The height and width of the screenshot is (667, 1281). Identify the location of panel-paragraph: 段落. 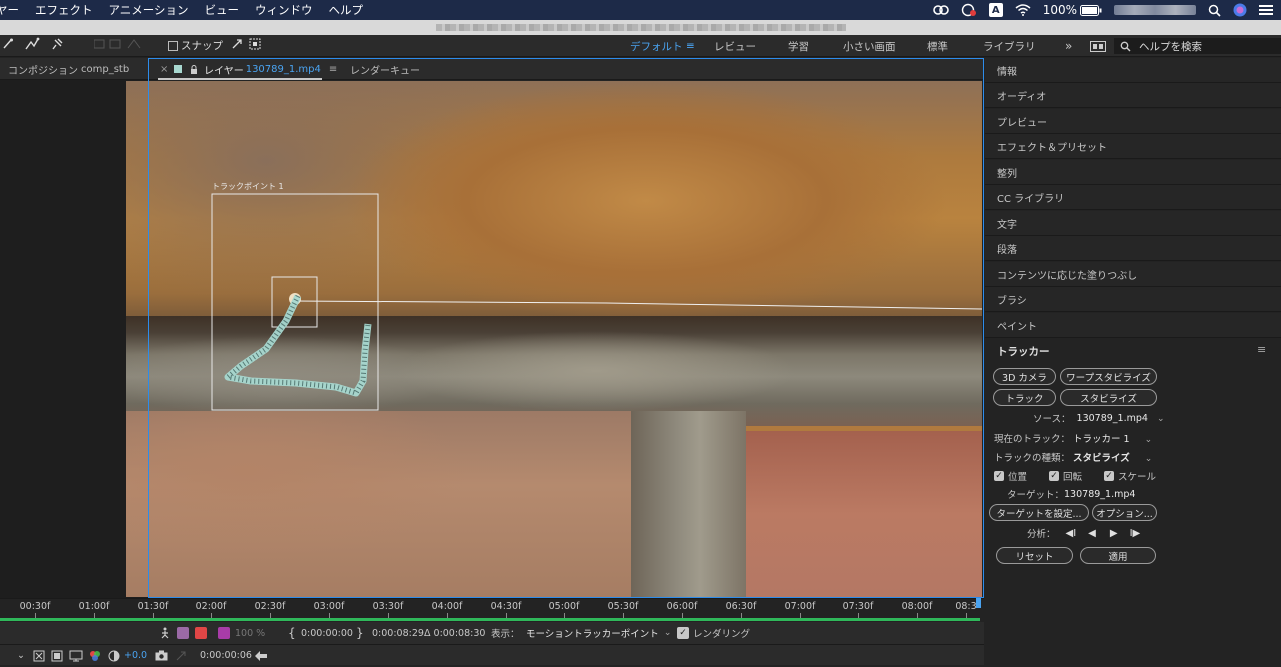
(1133, 248).